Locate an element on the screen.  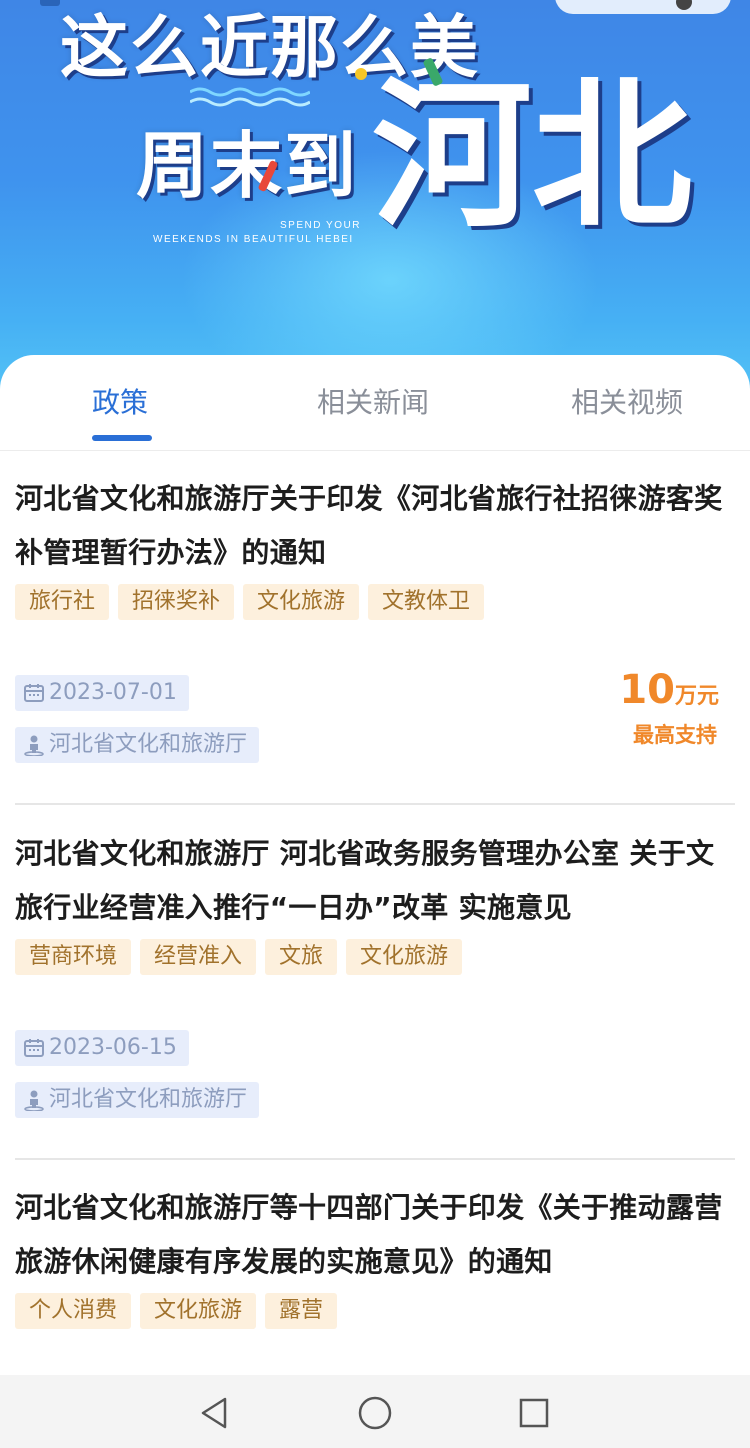
support-label: 最高支持 is located at coordinates (675, 735).